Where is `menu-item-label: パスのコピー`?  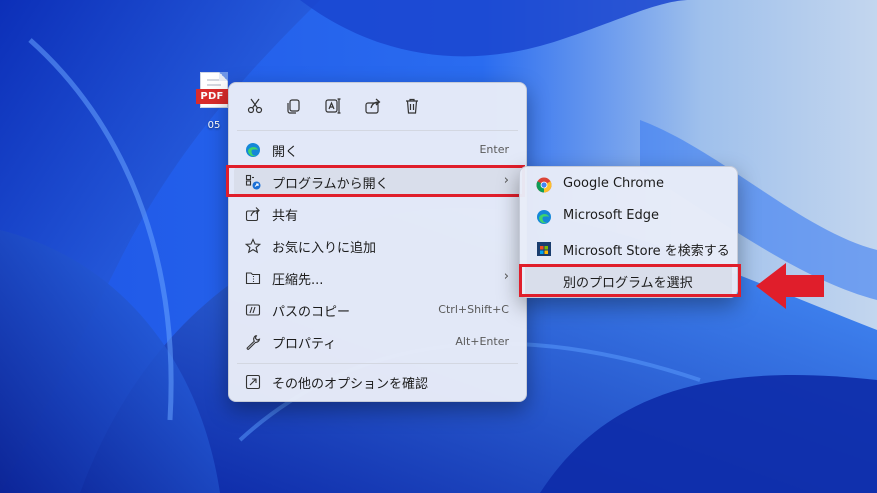 menu-item-label: パスのコピー is located at coordinates (311, 312).